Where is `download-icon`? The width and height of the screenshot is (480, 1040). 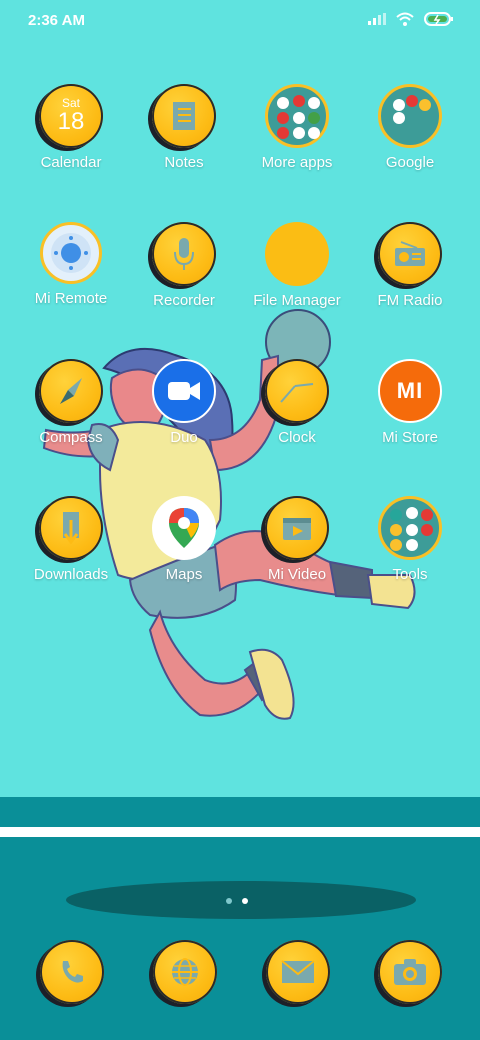 download-icon is located at coordinates (71, 528).